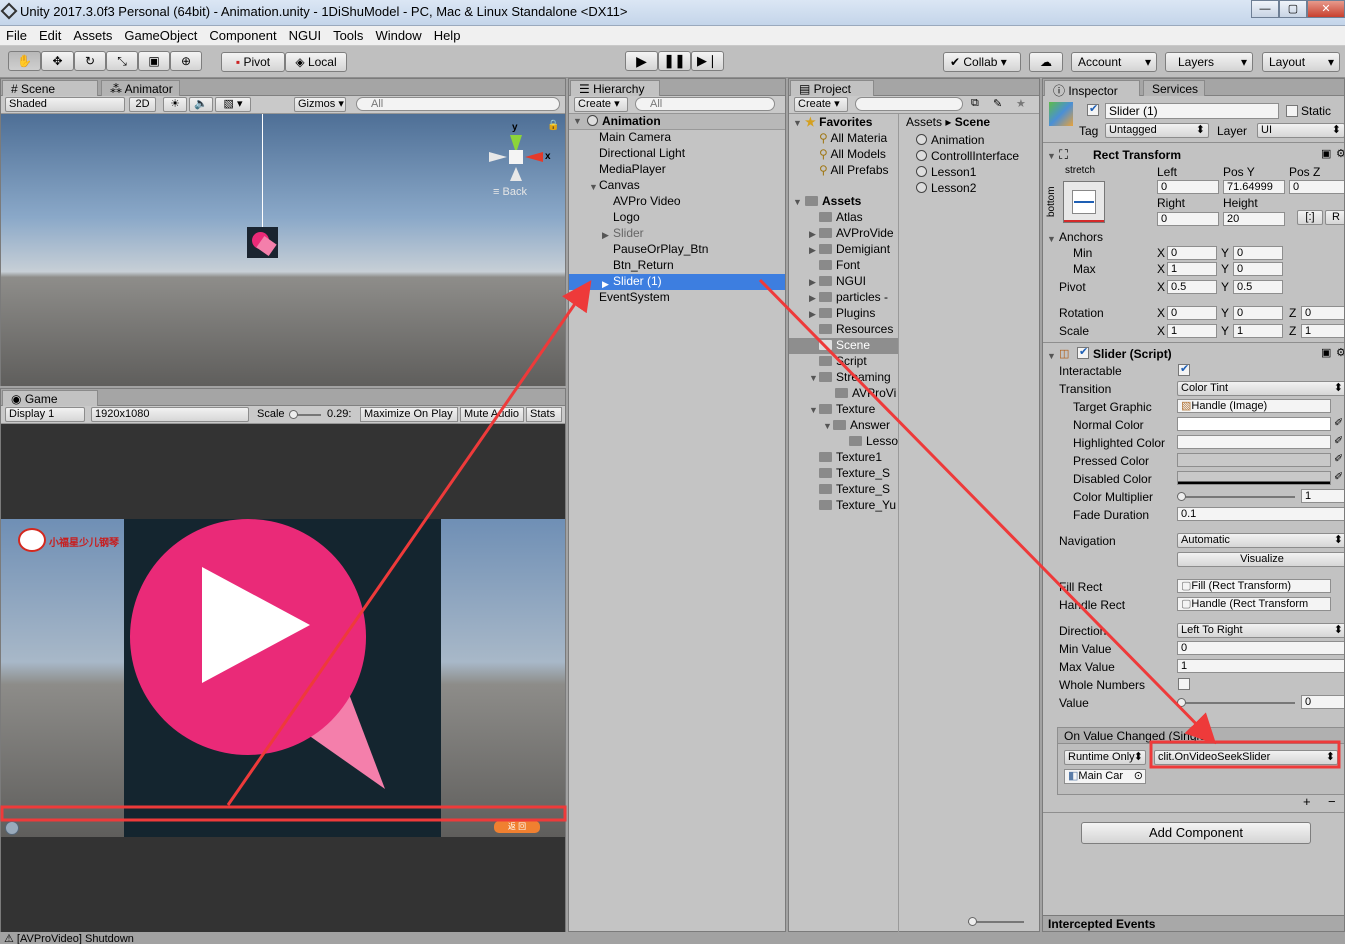  What do you see at coordinates (1260, 514) in the screenshot?
I see `fade-duration-input: 0.1` at bounding box center [1260, 514].